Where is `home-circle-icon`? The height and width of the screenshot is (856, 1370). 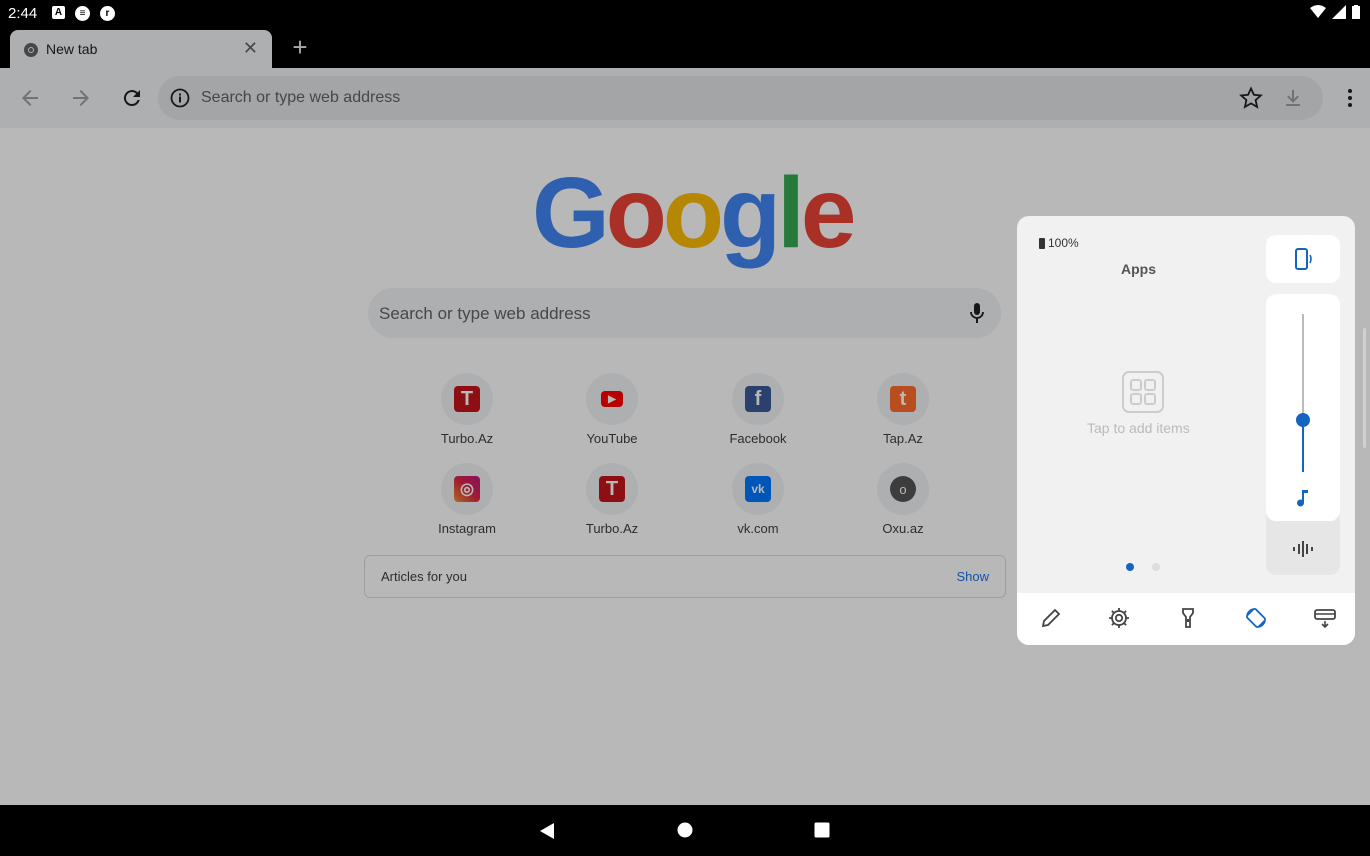
home-circle-icon is located at coordinates (685, 830).